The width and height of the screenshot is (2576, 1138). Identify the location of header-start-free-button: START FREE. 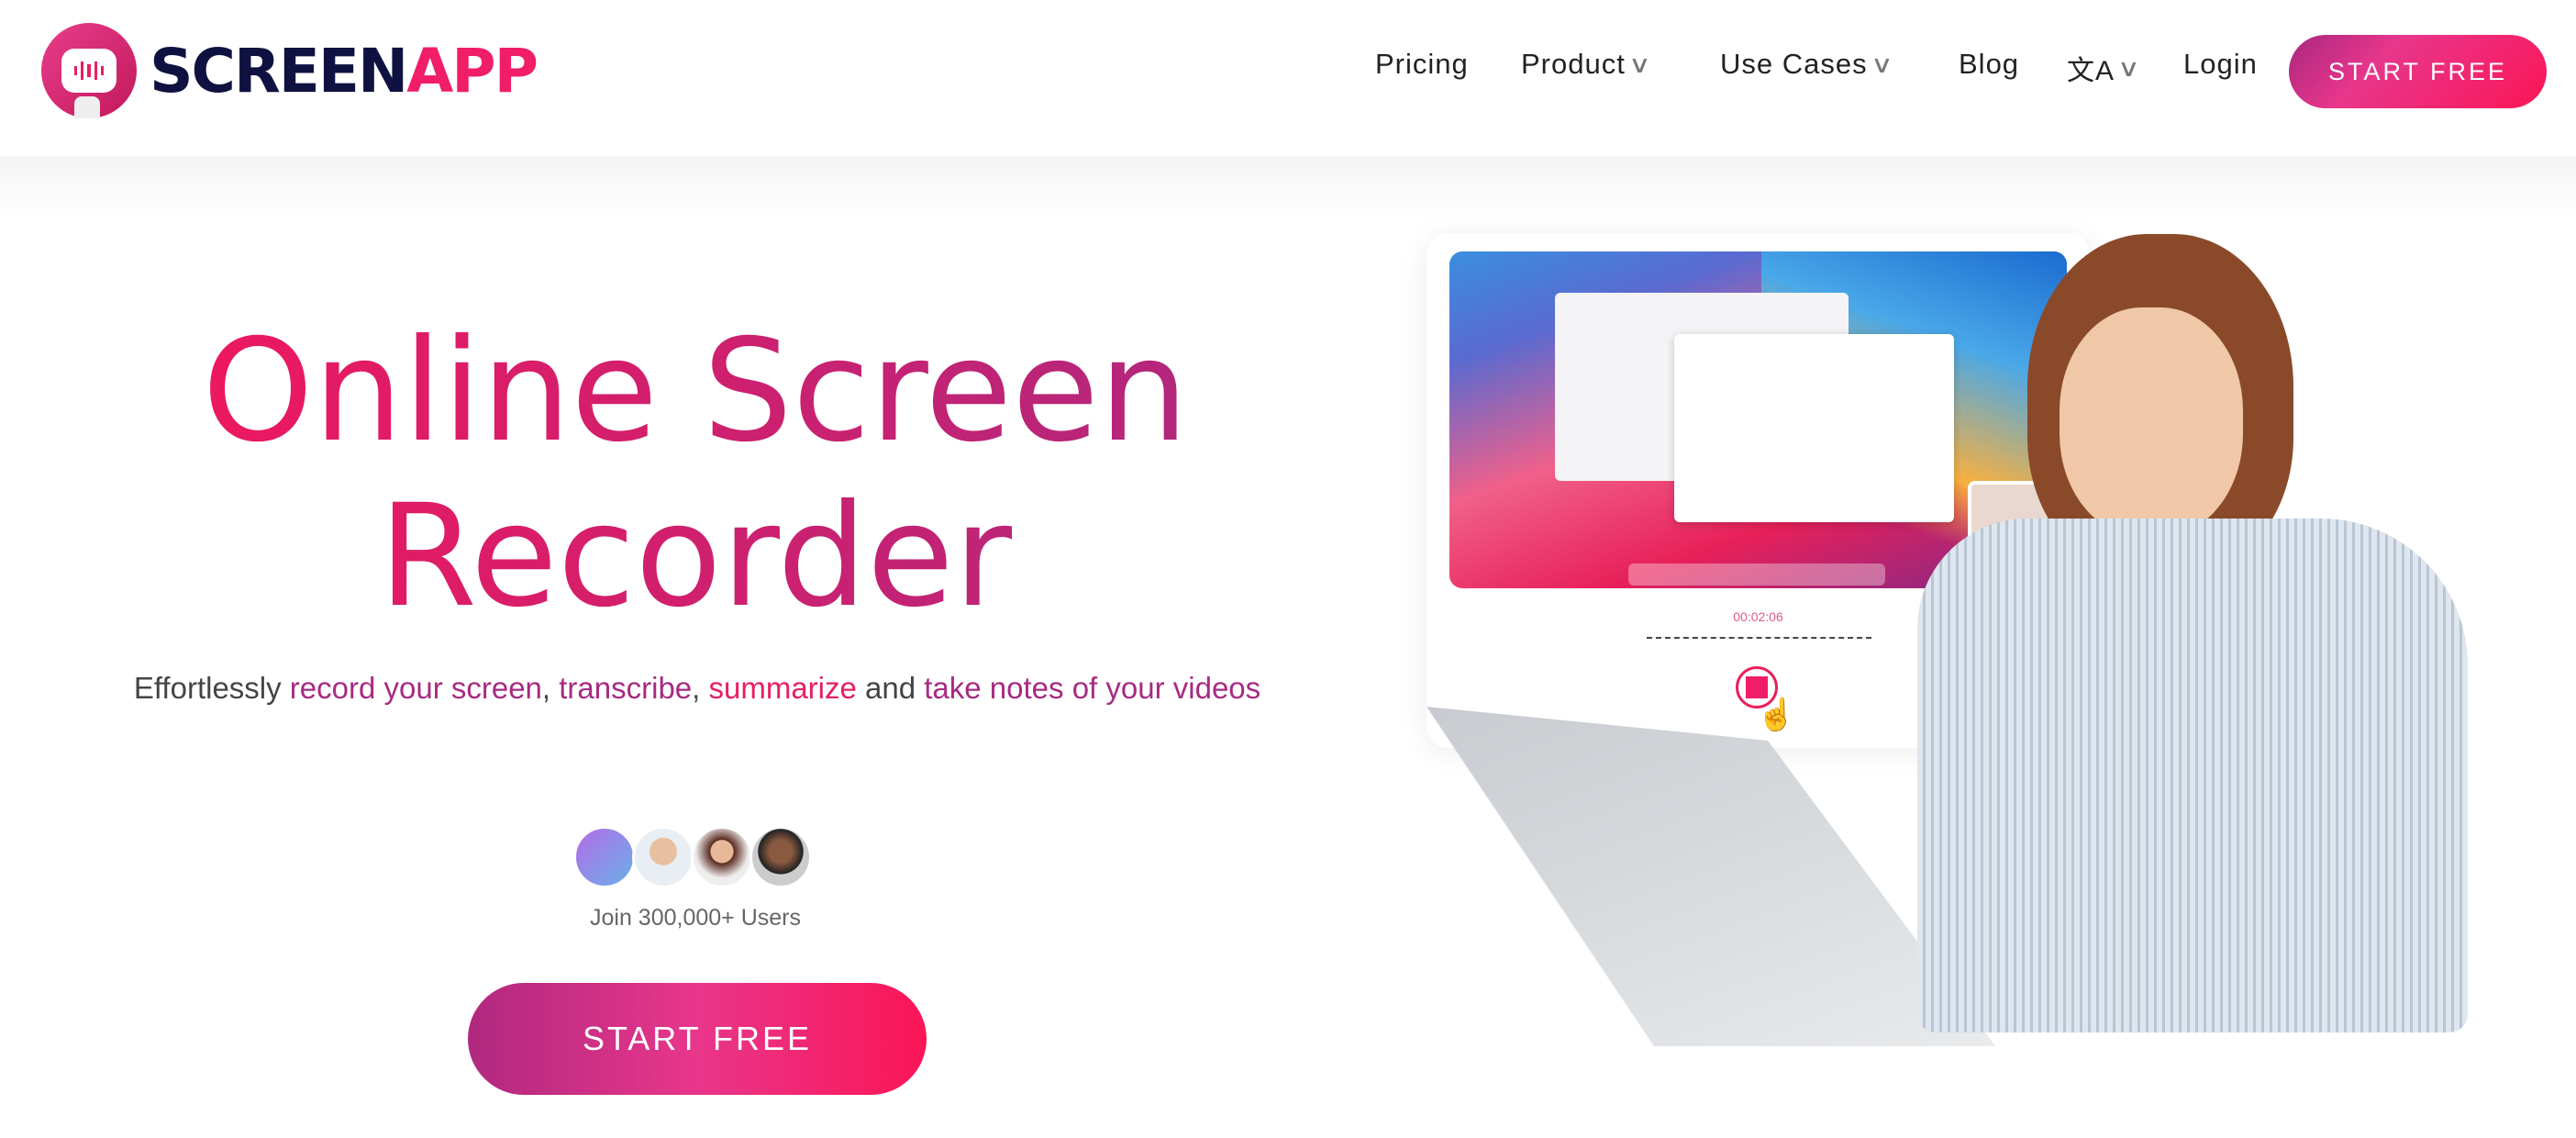
(2418, 71).